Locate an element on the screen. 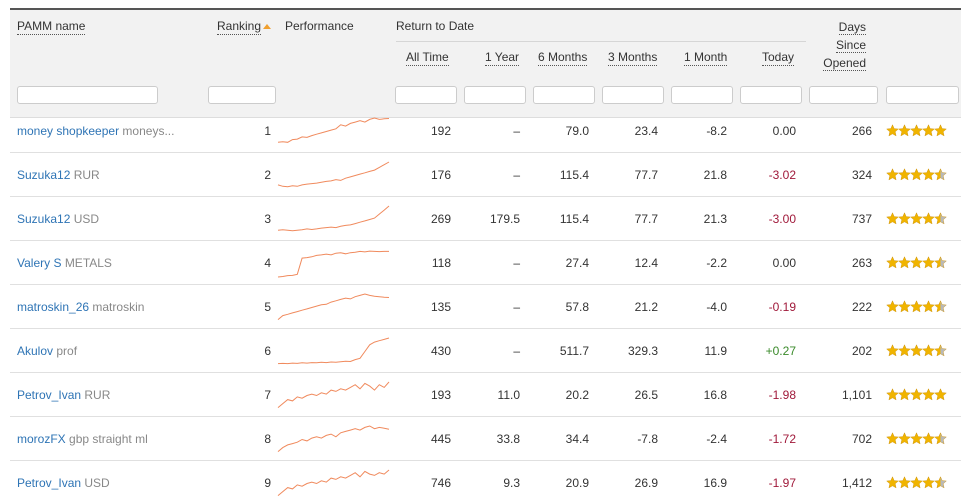 Image resolution: width=966 pixels, height=503 pixels. manager-link: matroskin_26 is located at coordinates (53, 307).